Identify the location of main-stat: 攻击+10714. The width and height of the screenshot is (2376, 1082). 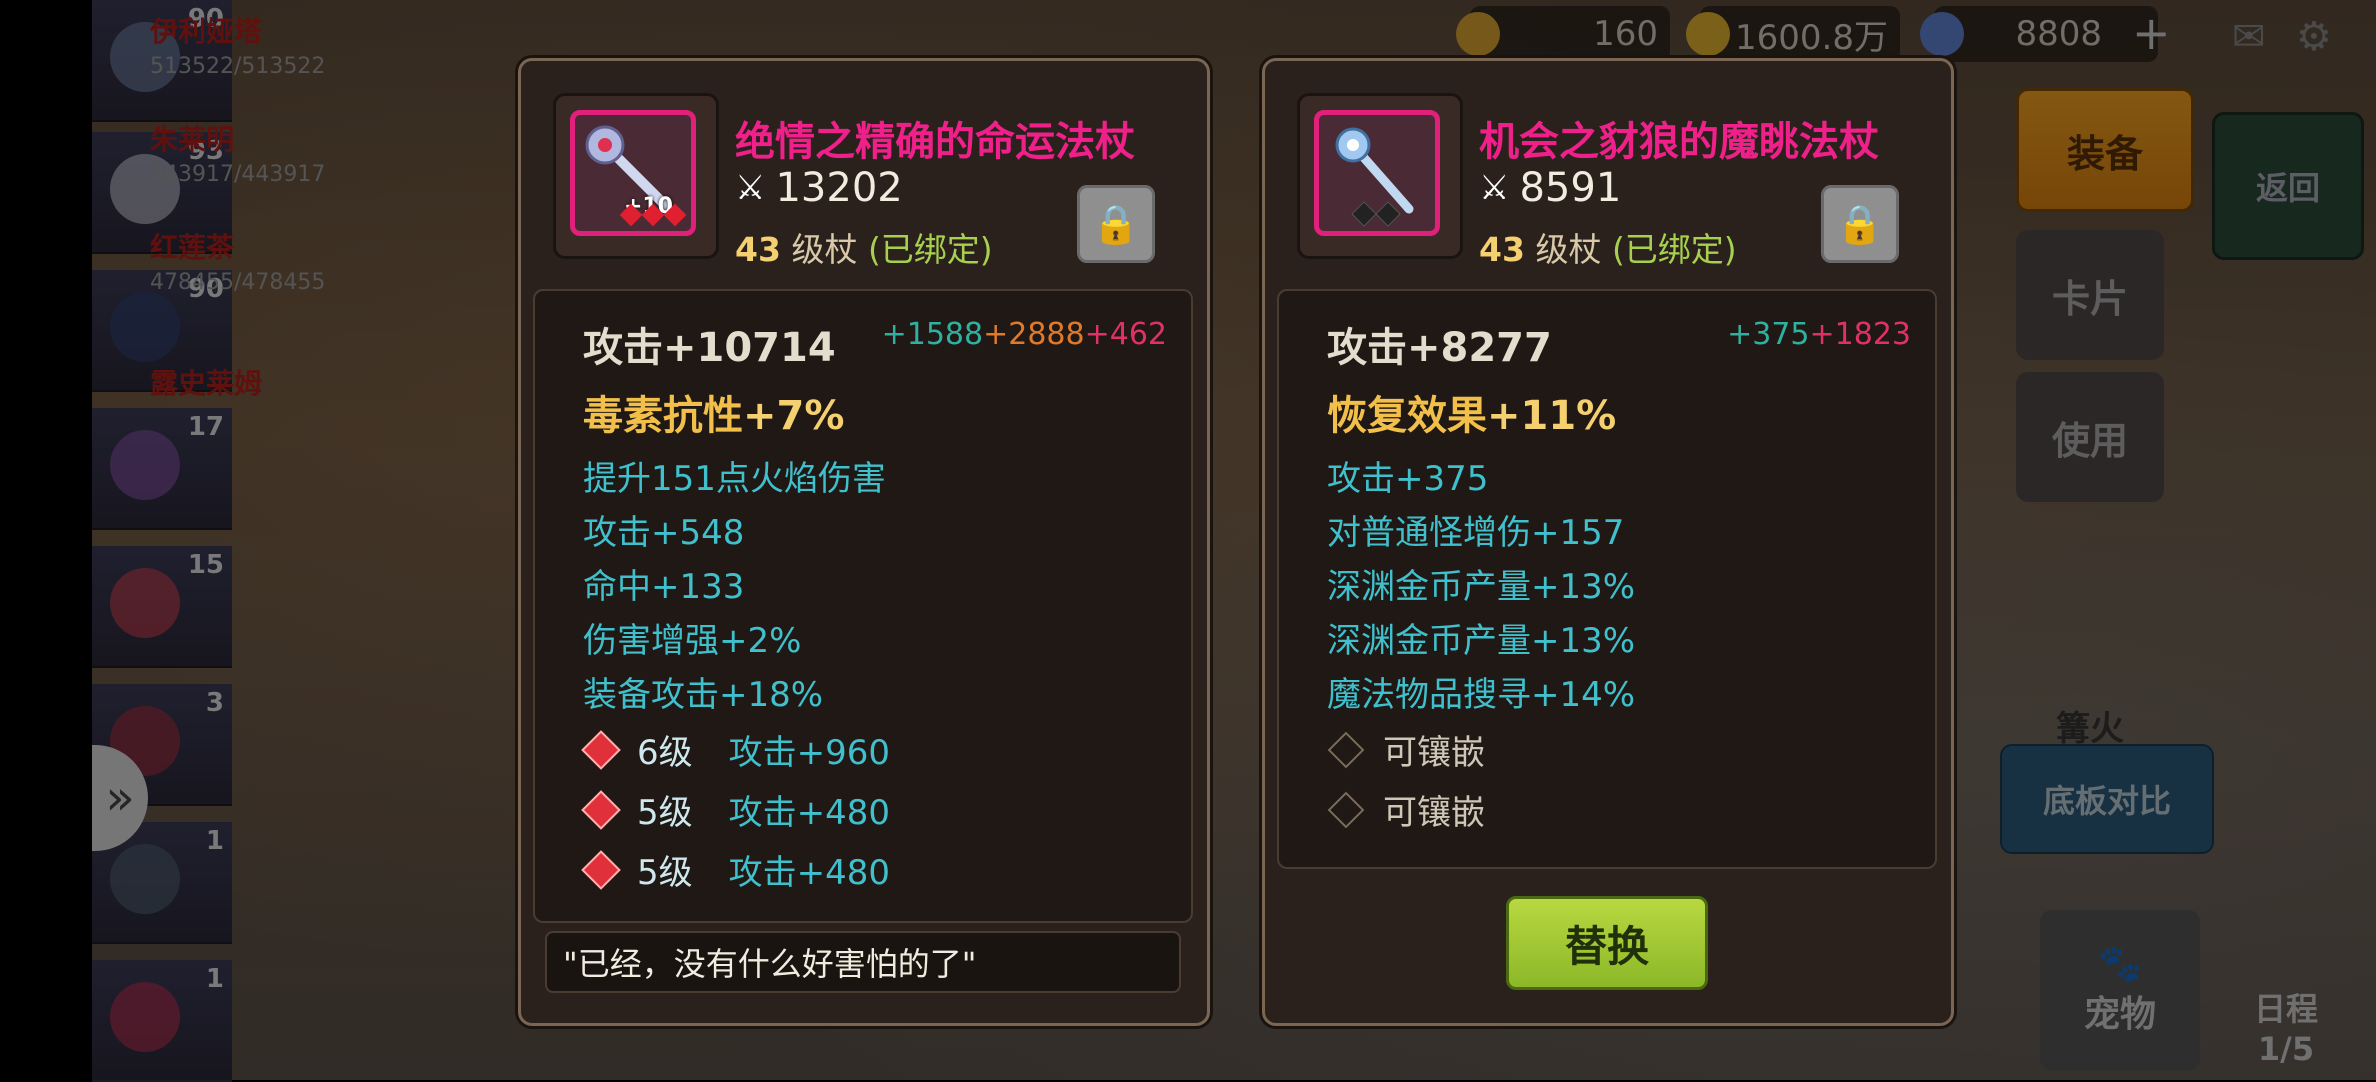
(709, 348).